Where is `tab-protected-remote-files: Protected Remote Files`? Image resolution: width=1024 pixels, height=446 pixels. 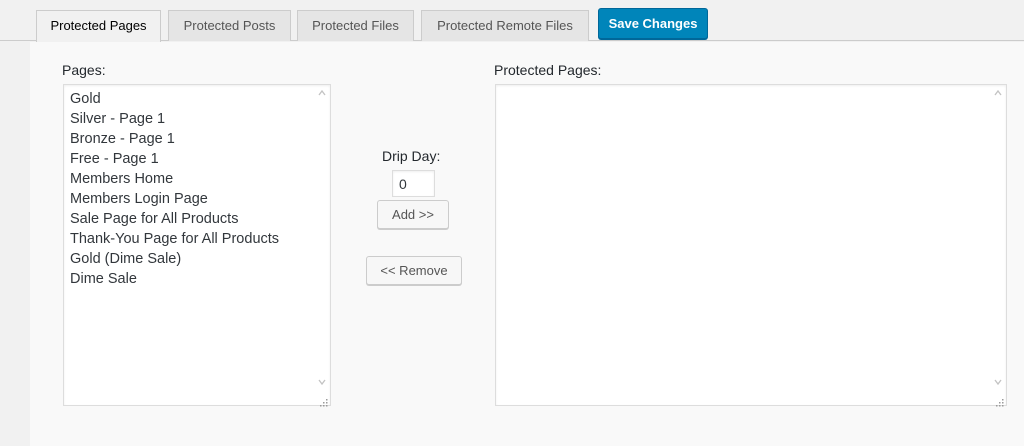 tab-protected-remote-files: Protected Remote Files is located at coordinates (505, 25).